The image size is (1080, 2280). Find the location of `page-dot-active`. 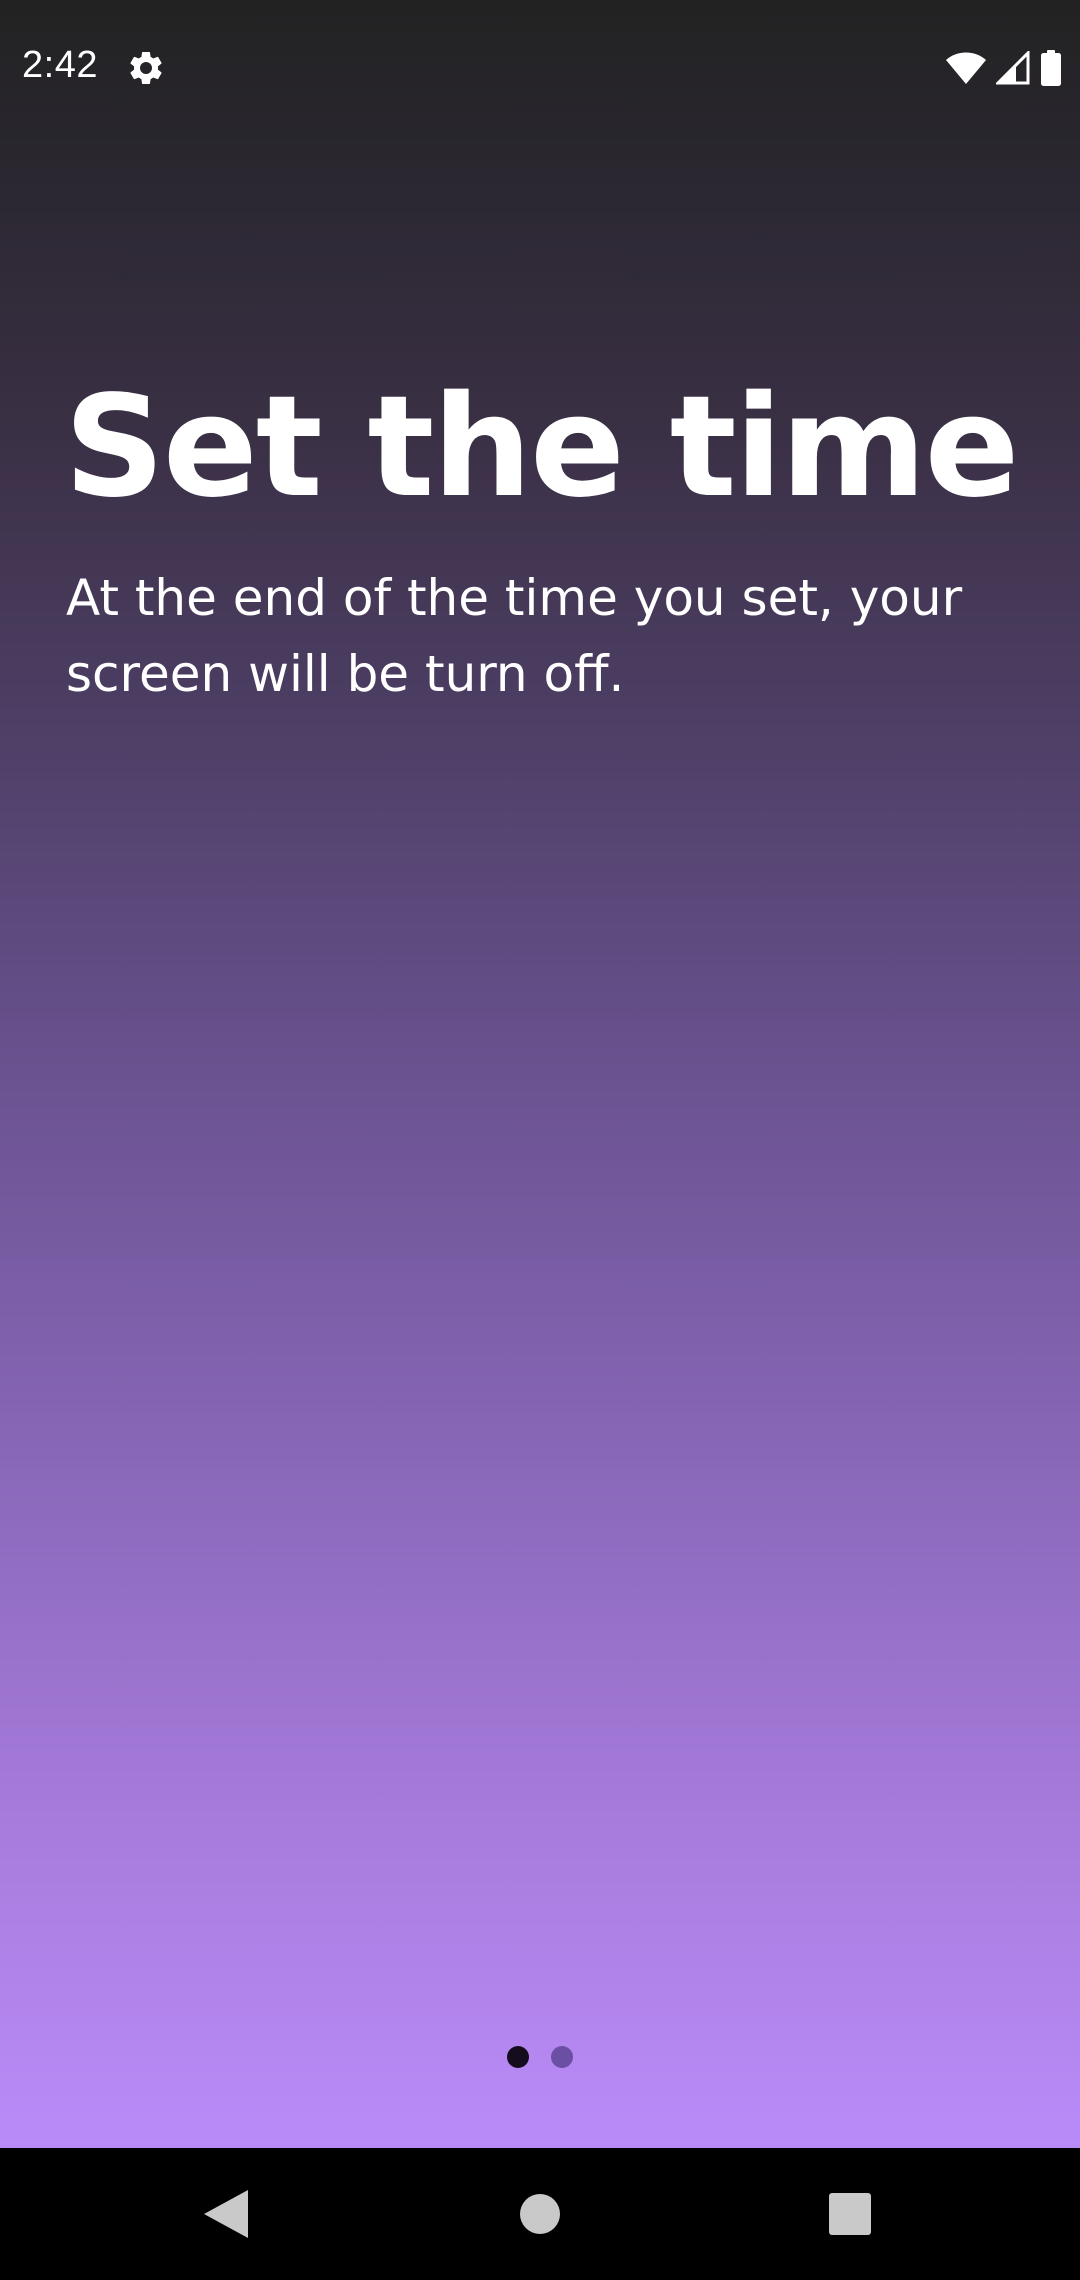

page-dot-active is located at coordinates (518, 2057).